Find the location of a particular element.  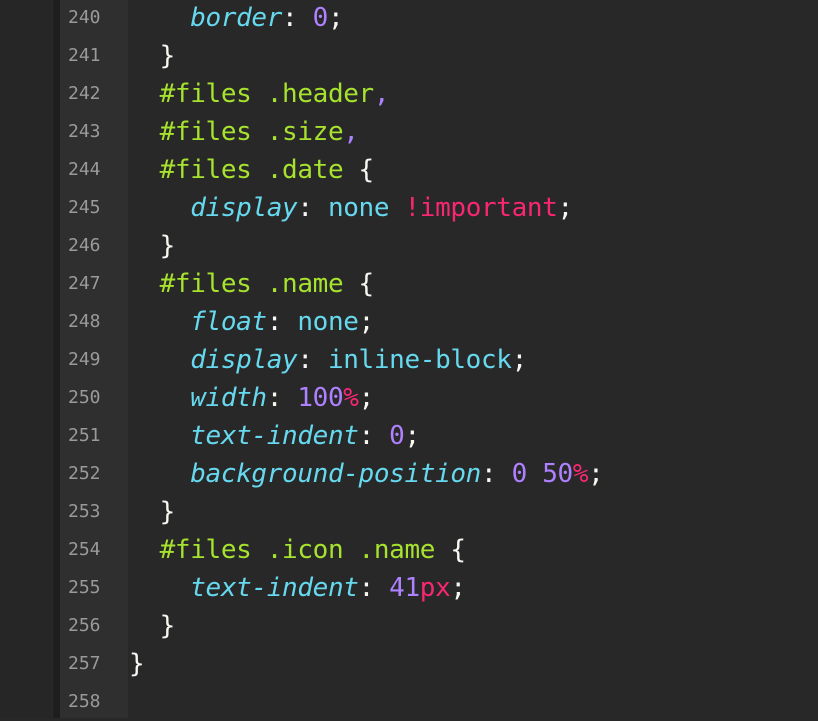

css-property: width is located at coordinates (228, 398).